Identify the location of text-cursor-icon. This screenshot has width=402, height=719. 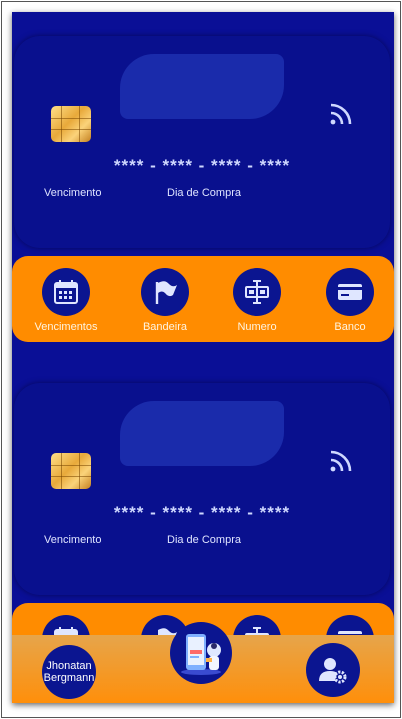
(257, 292).